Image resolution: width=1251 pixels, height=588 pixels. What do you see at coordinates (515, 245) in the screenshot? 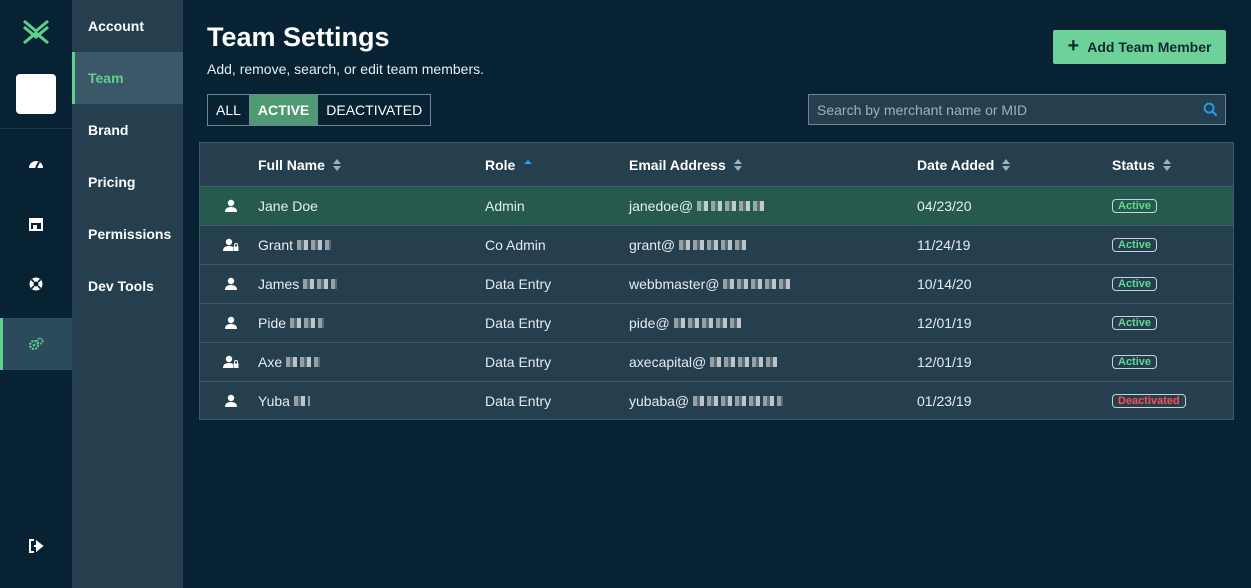
I see `member-role: Co Admin` at bounding box center [515, 245].